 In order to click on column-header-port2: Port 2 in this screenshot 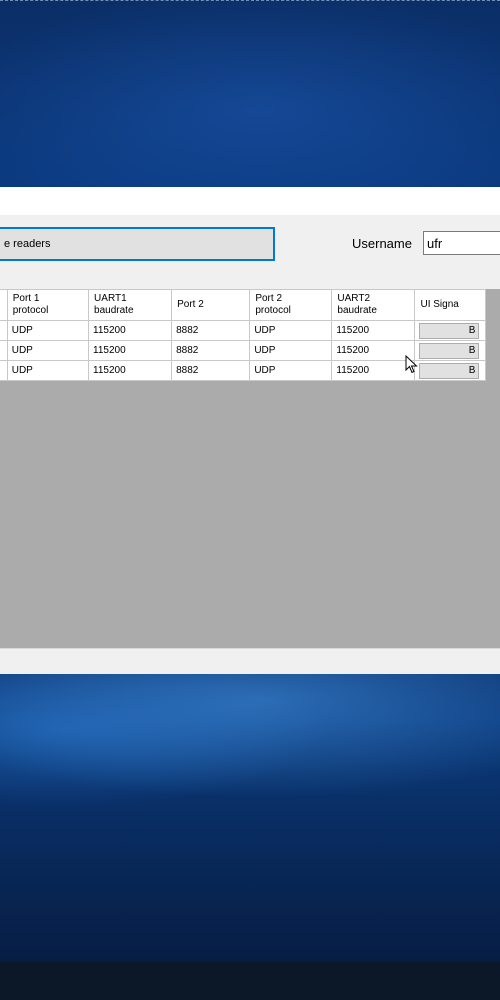, I will do `click(211, 305)`.